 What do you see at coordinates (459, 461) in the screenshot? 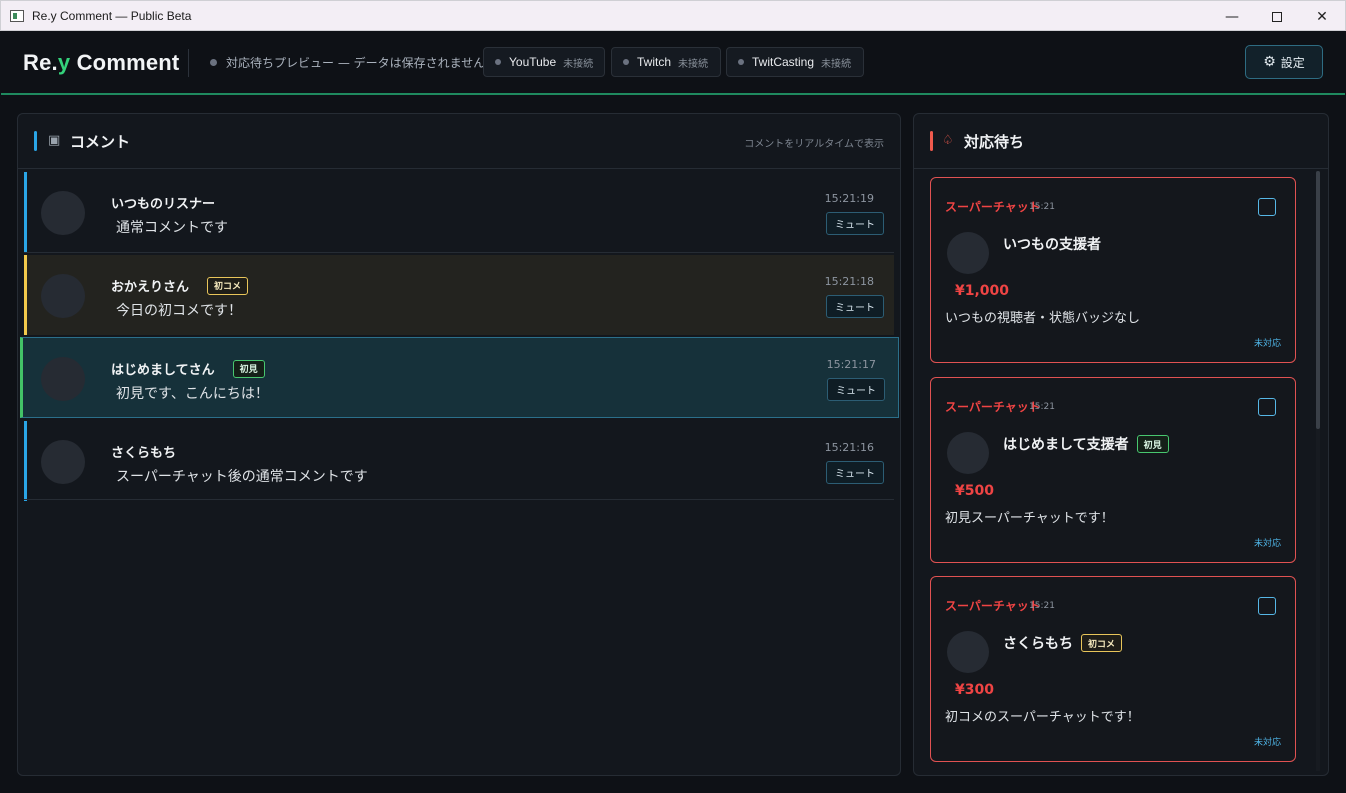
I see `comment-row: さくらもち スーパーチャット後の通常コメントです 15:21:16 ミュート` at bounding box center [459, 461].